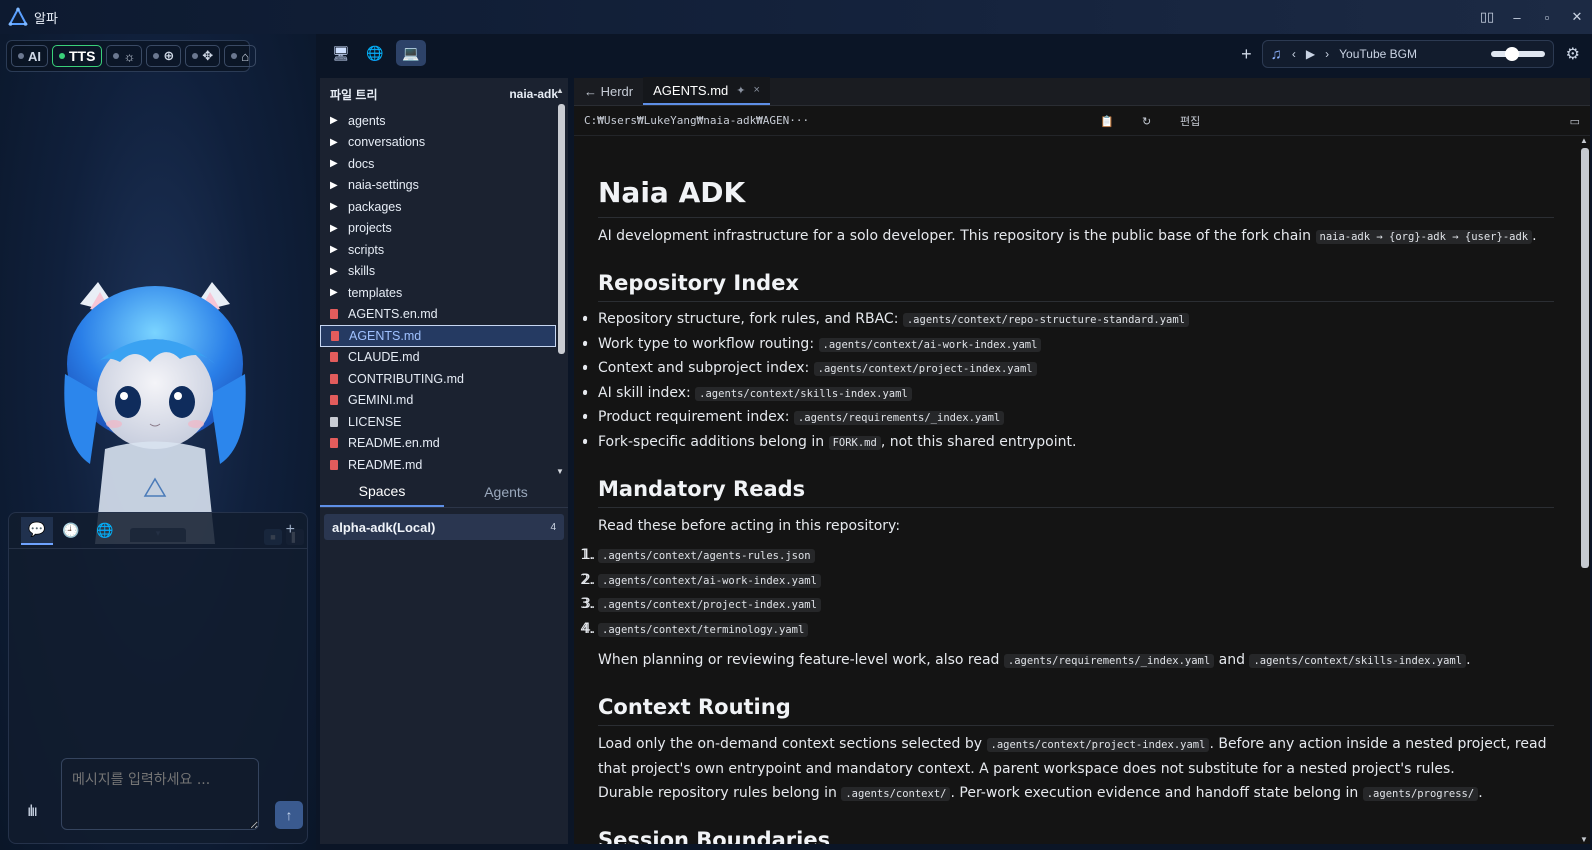 The width and height of the screenshot is (1592, 850). I want to click on refresh-icon: ↻, so click(1146, 121).